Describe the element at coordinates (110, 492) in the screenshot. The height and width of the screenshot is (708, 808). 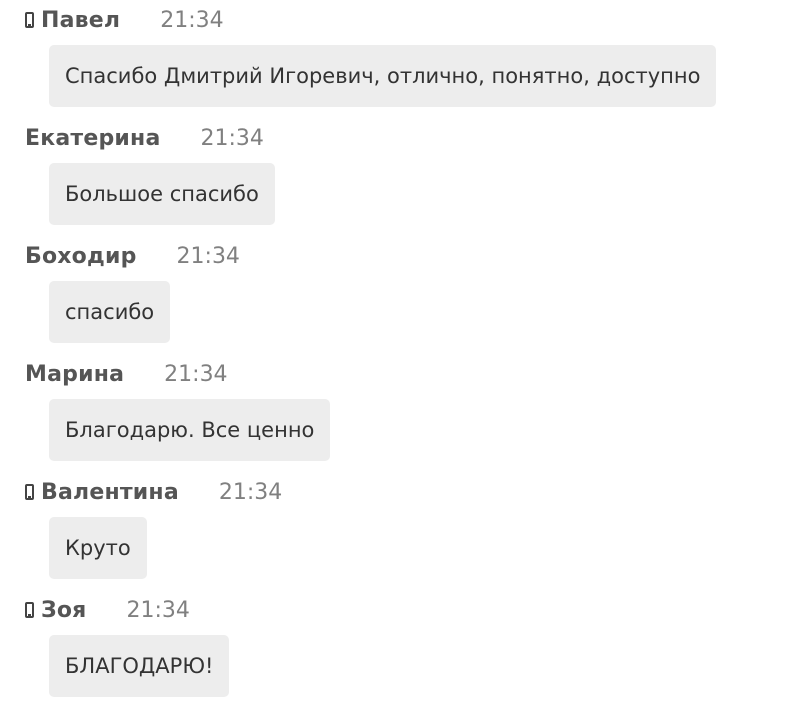
I see `author-name: Валентина` at that location.